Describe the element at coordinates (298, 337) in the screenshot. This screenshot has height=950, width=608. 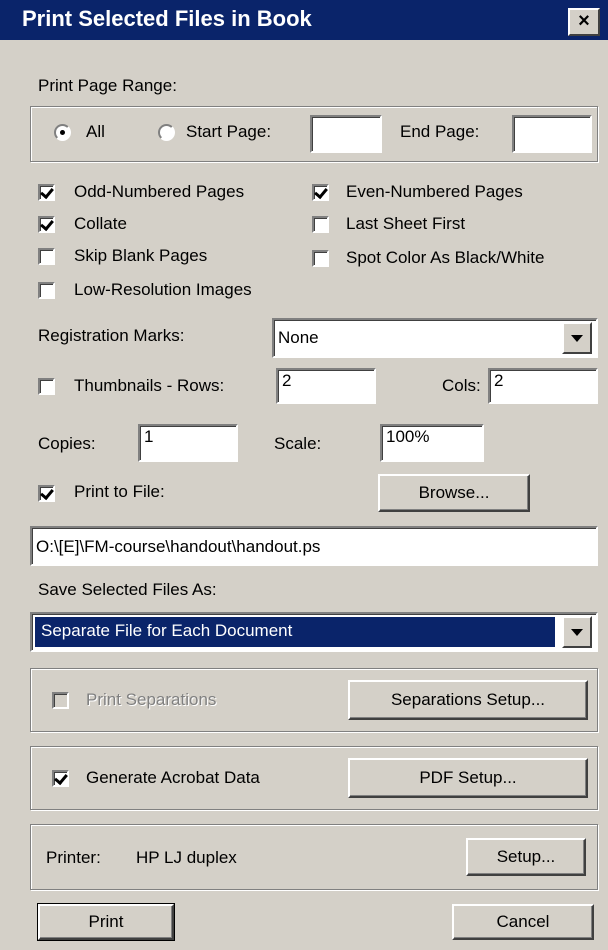
I see `registration-value: None` at that location.